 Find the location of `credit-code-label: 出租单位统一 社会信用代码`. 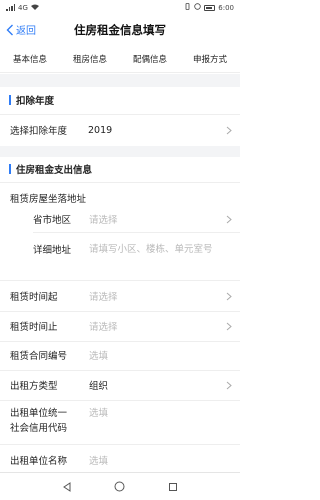

credit-code-label: 出租单位统一 社会信用代码 is located at coordinates (38, 421).